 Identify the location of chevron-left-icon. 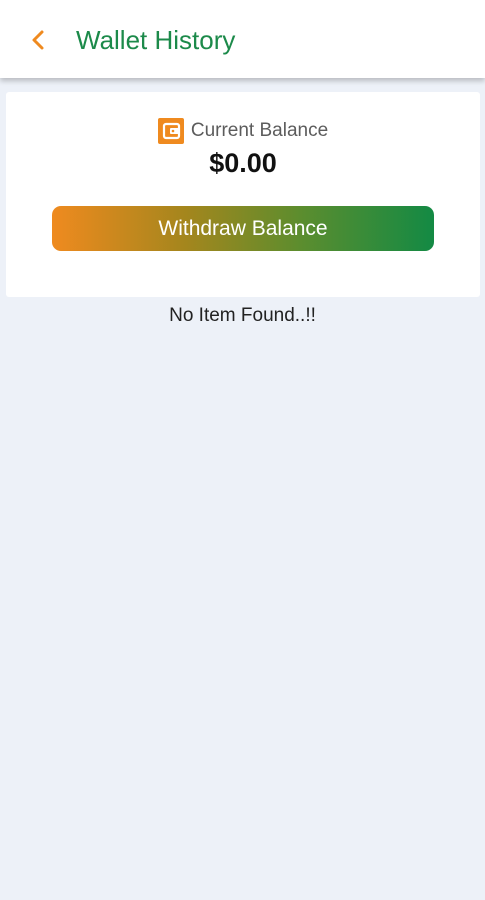
(38, 40).